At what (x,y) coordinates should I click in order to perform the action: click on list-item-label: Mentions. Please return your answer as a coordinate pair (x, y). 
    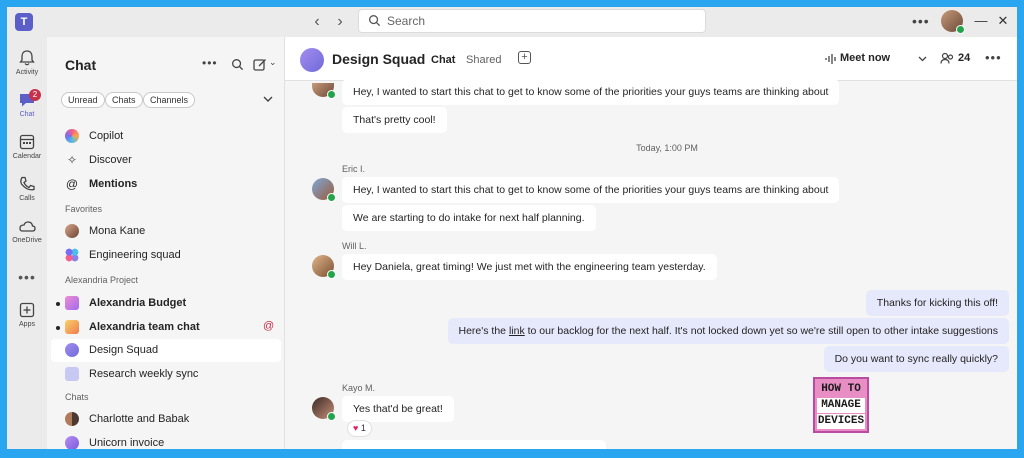
    Looking at the image, I should click on (113, 184).